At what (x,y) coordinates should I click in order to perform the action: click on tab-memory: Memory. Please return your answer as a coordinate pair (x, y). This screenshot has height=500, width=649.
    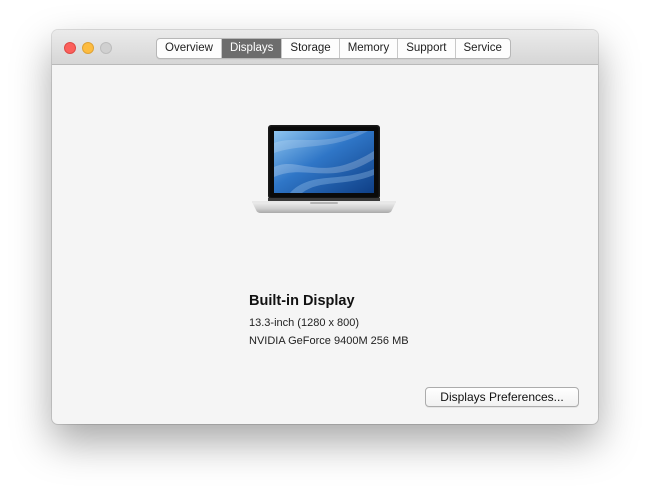
    Looking at the image, I should click on (369, 48).